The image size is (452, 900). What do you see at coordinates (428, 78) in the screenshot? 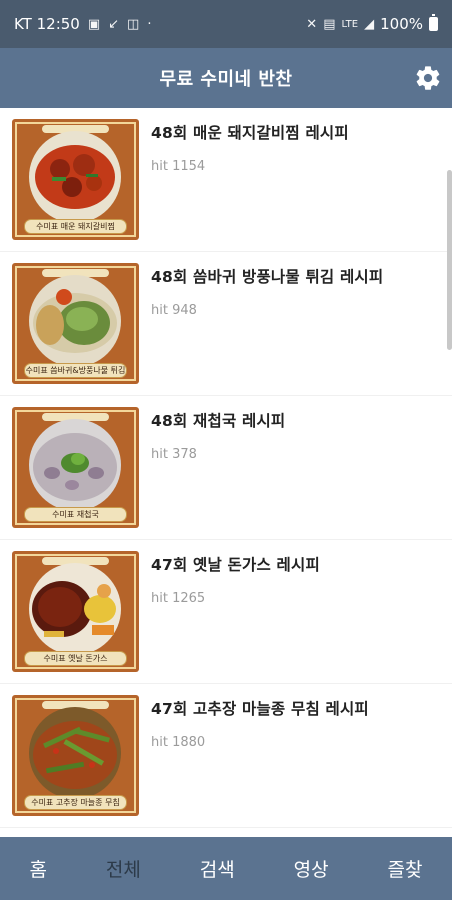
I see `gear-icon` at bounding box center [428, 78].